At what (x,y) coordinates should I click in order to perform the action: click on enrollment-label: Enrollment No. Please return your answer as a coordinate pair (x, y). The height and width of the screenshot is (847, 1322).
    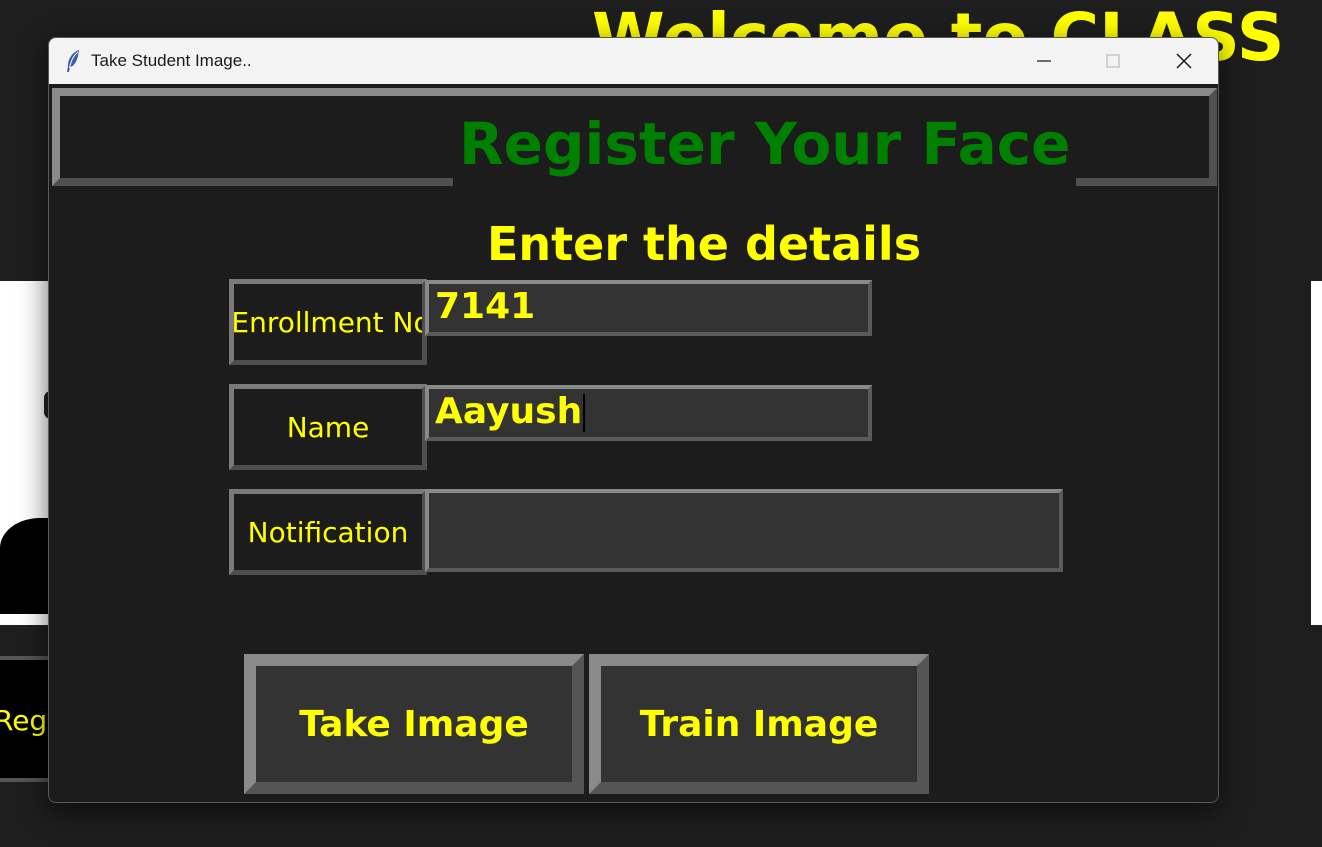
    Looking at the image, I should click on (328, 322).